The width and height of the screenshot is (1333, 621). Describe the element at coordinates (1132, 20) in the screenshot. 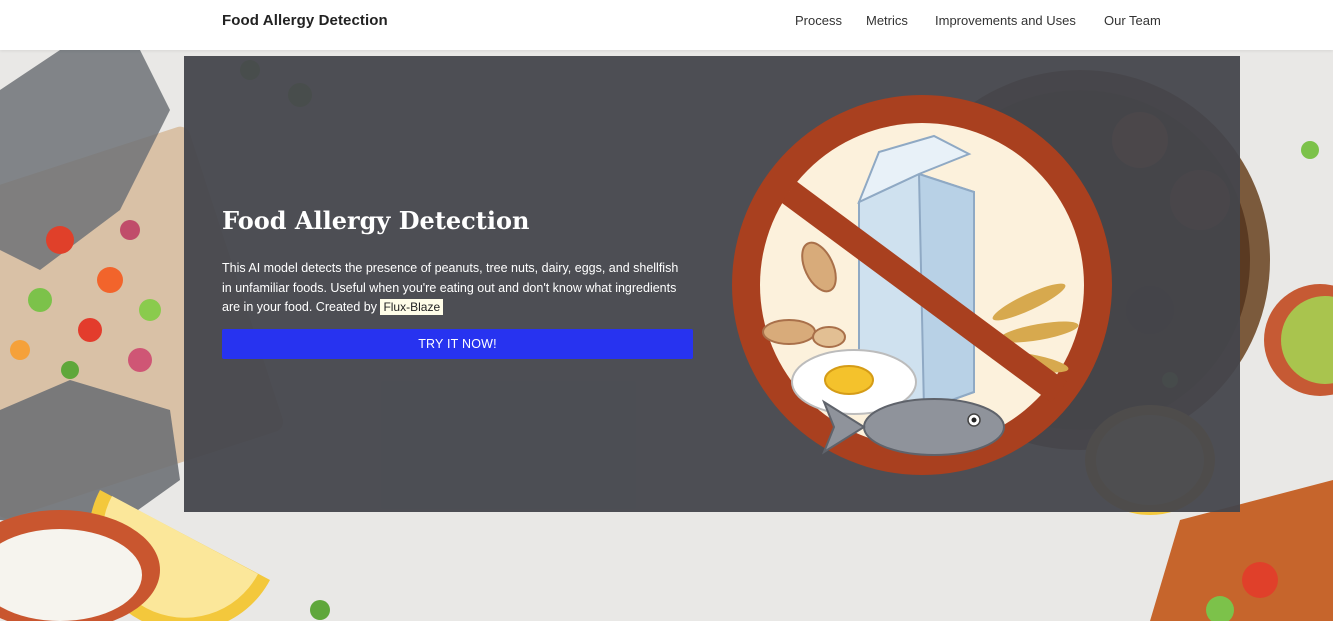

I see `nav-link-team: Our Team` at that location.